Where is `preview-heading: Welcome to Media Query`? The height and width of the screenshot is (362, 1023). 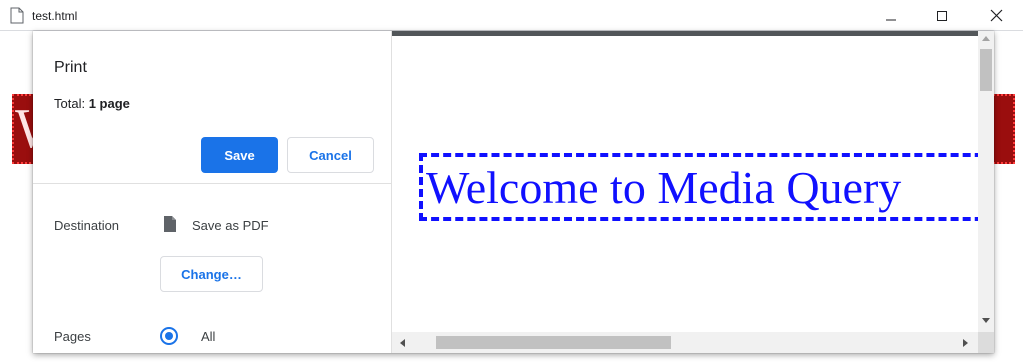 preview-heading: Welcome to Media Query is located at coordinates (664, 187).